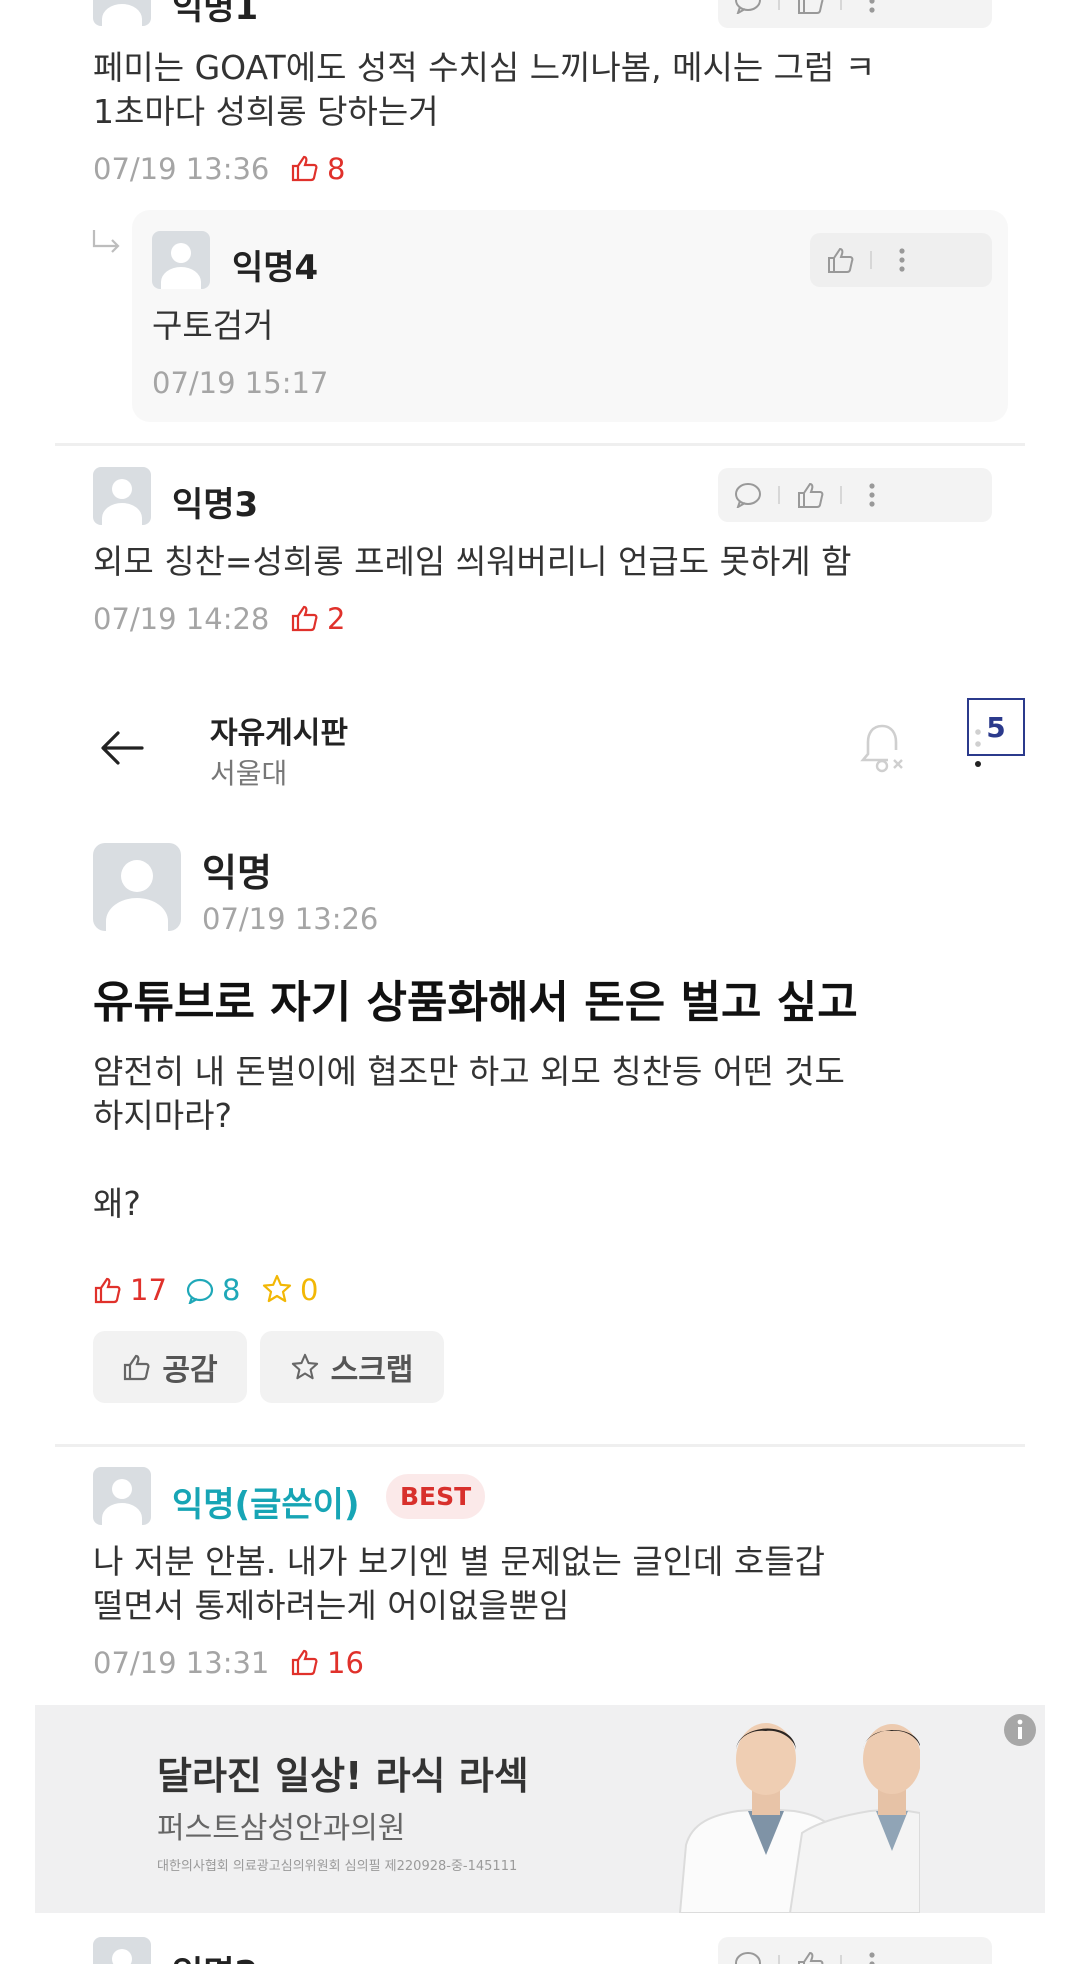  What do you see at coordinates (215, 1955) in the screenshot?
I see `comment-author: 익명2` at bounding box center [215, 1955].